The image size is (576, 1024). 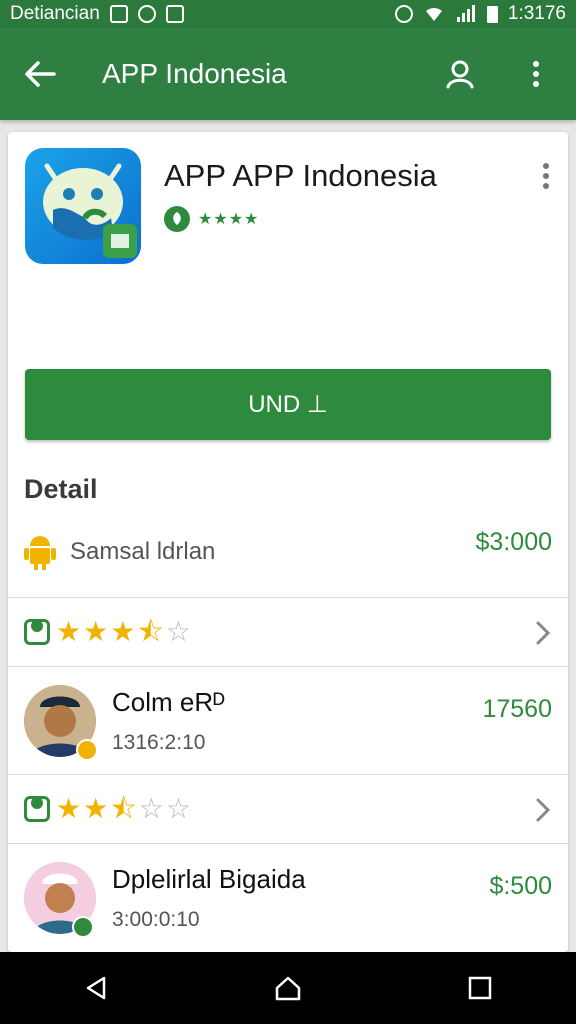 What do you see at coordinates (403, 14) in the screenshot?
I see `alarm-icon` at bounding box center [403, 14].